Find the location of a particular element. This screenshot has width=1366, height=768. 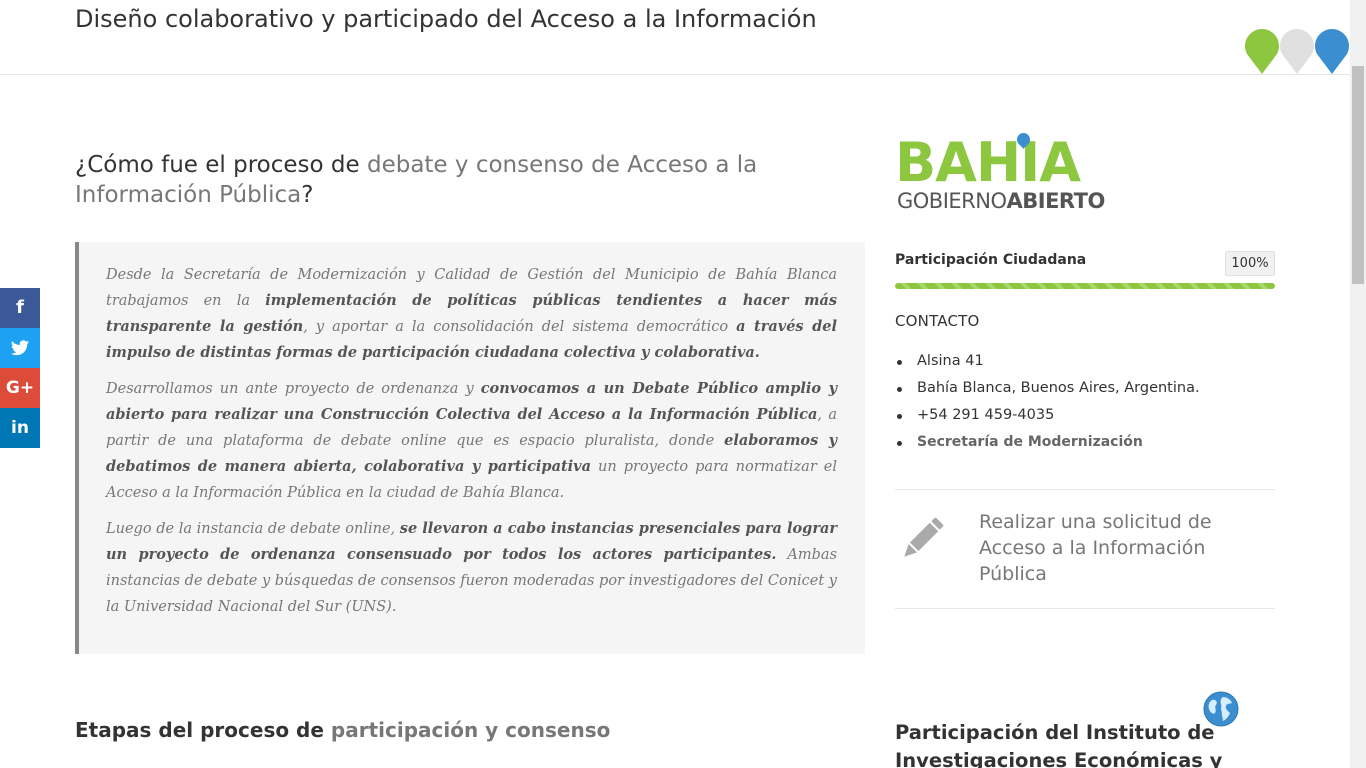

page-scrollbar is located at coordinates (1358, 384).